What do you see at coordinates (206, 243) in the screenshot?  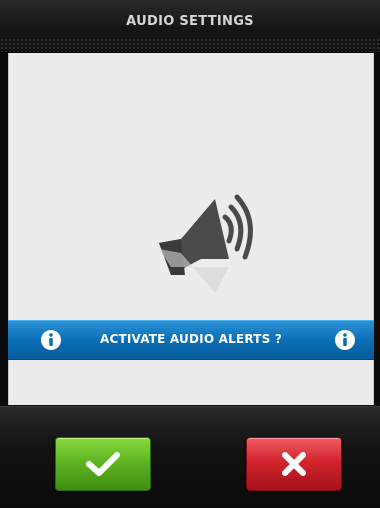 I see `speaker-sound-icon` at bounding box center [206, 243].